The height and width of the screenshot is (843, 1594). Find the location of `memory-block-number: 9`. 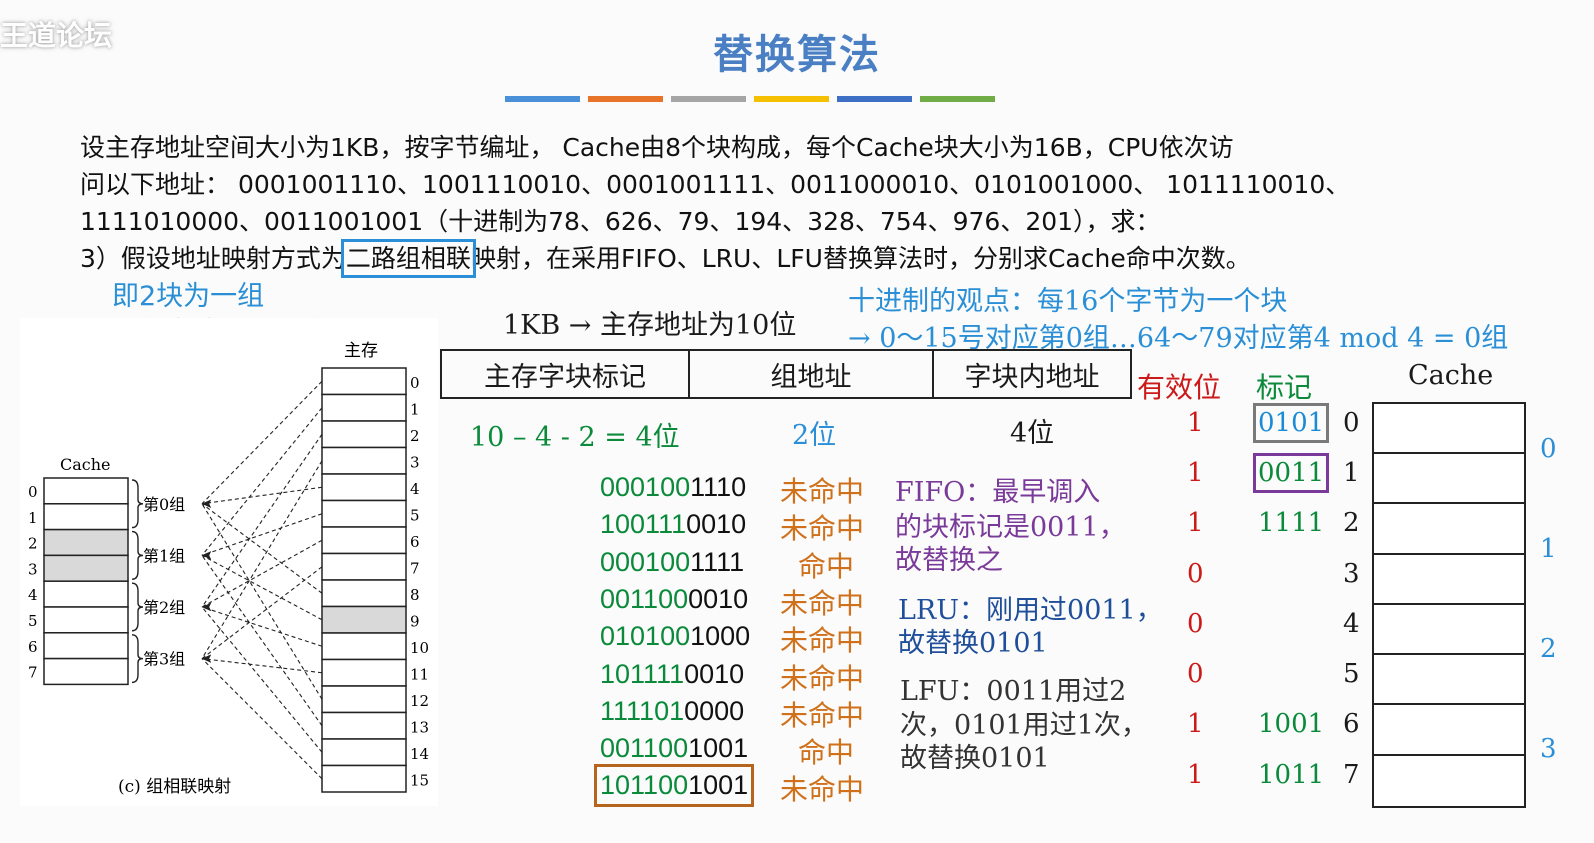

memory-block-number: 9 is located at coordinates (415, 622).